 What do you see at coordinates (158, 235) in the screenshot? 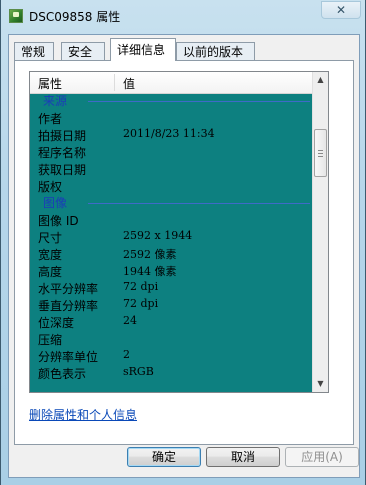
I see `property-value: 2592 x 1944` at bounding box center [158, 235].